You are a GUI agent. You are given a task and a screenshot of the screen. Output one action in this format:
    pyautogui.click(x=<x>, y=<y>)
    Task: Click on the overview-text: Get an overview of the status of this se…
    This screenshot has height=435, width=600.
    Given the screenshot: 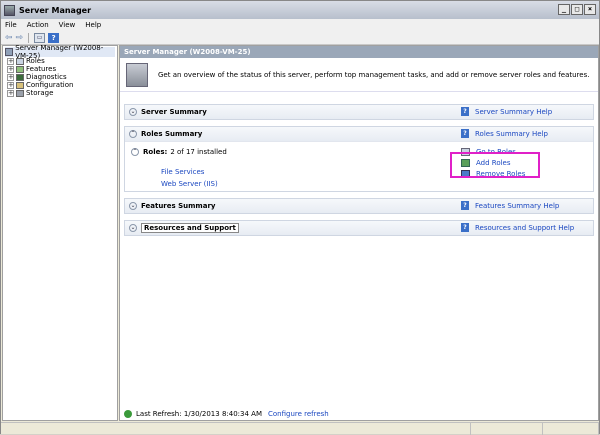 What is the action you would take?
    pyautogui.click(x=374, y=74)
    